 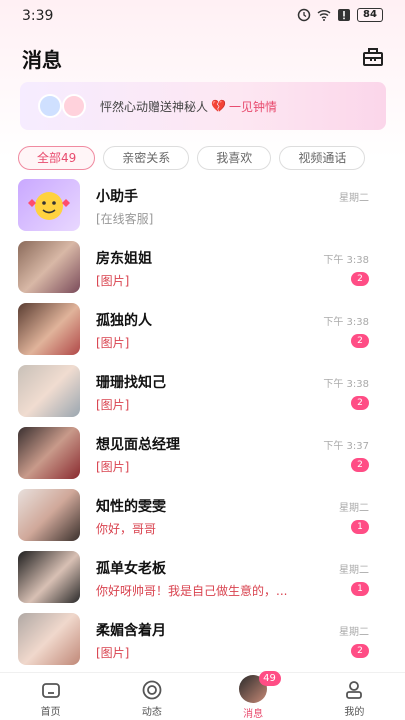 I want to click on heart-icon: 💔, so click(x=218, y=106).